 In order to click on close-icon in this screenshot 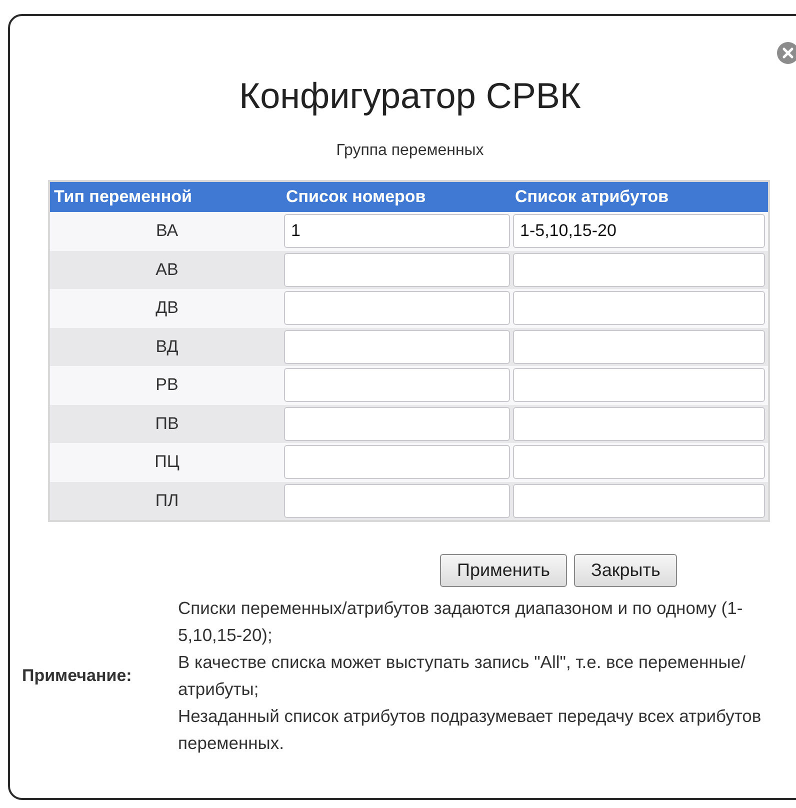, I will do `click(786, 53)`.